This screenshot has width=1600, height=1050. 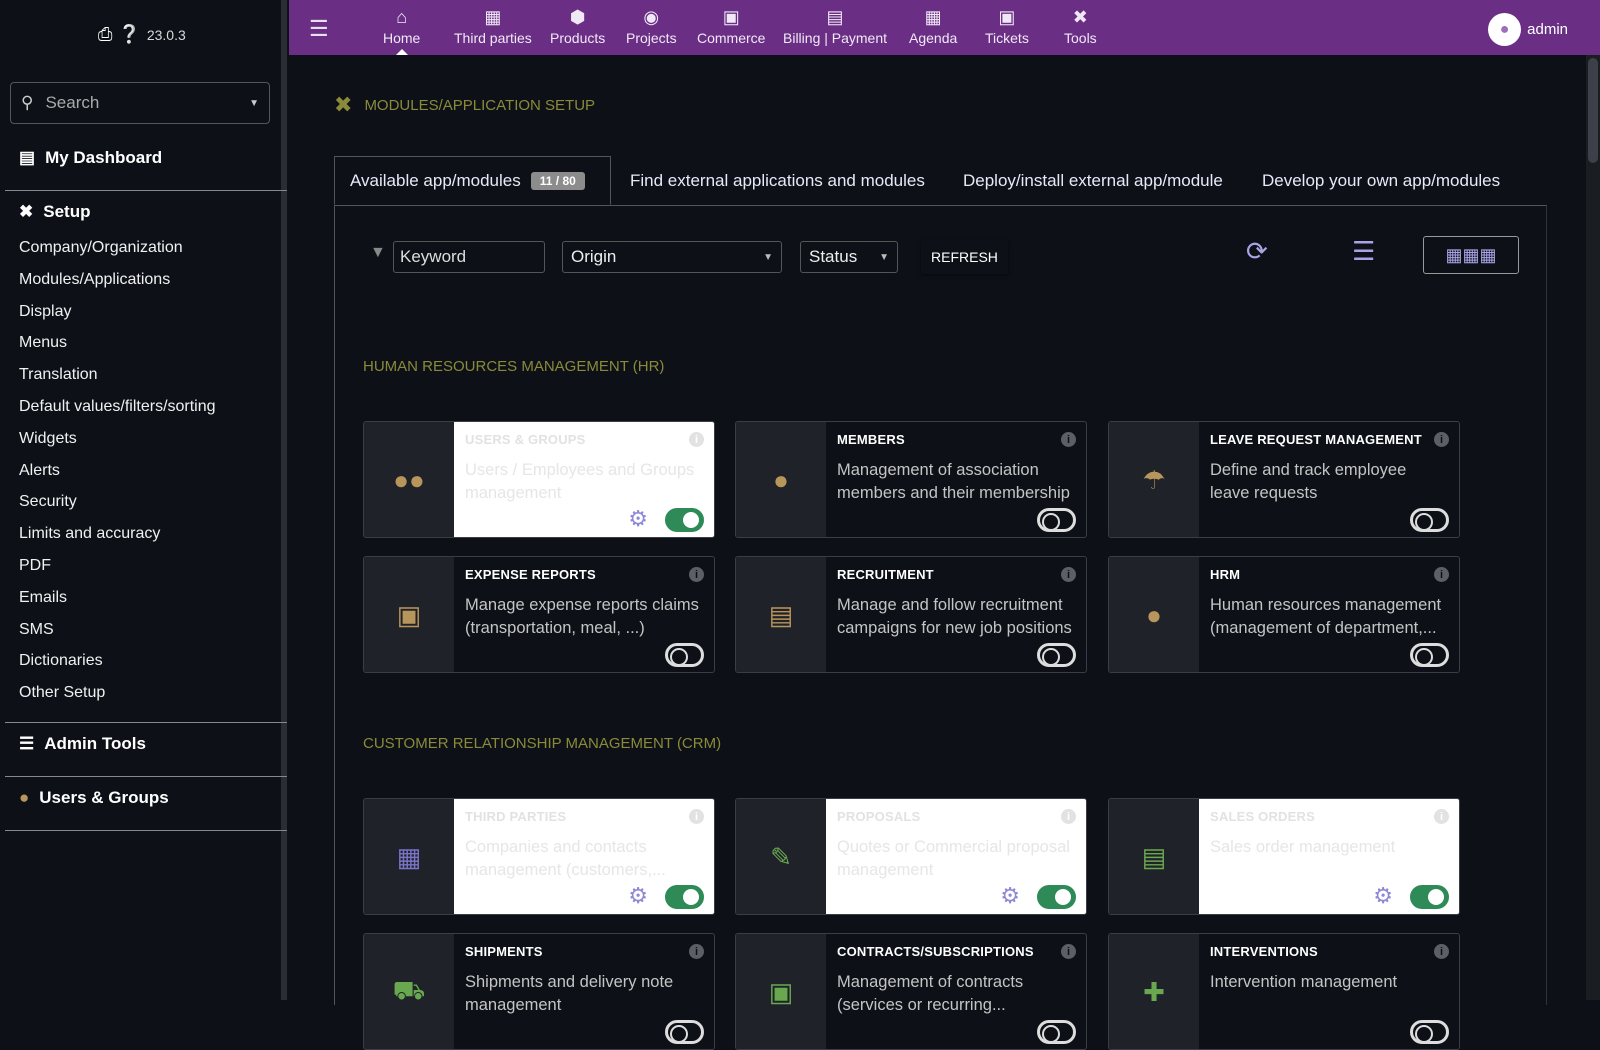 What do you see at coordinates (835, 17) in the screenshot?
I see `invoice-icon: ▤` at bounding box center [835, 17].